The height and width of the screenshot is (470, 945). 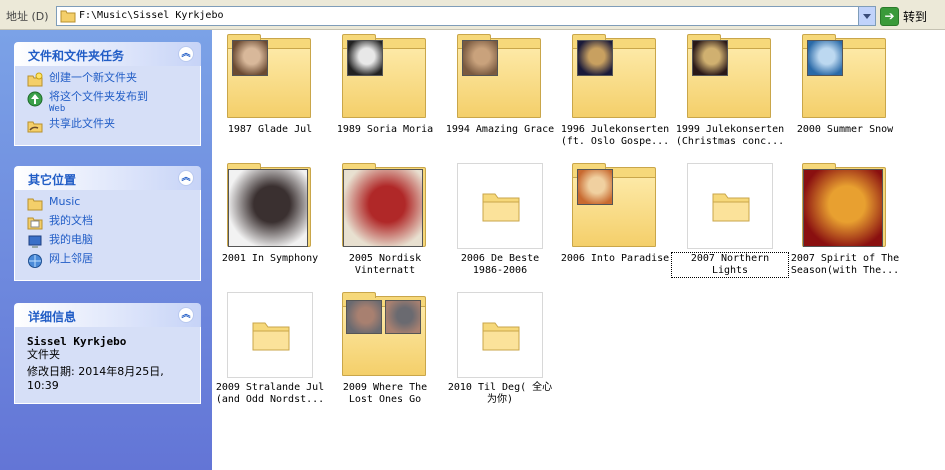 I want to click on folder-label-line1: 2006 Into Paradise, so click(x=615, y=258).